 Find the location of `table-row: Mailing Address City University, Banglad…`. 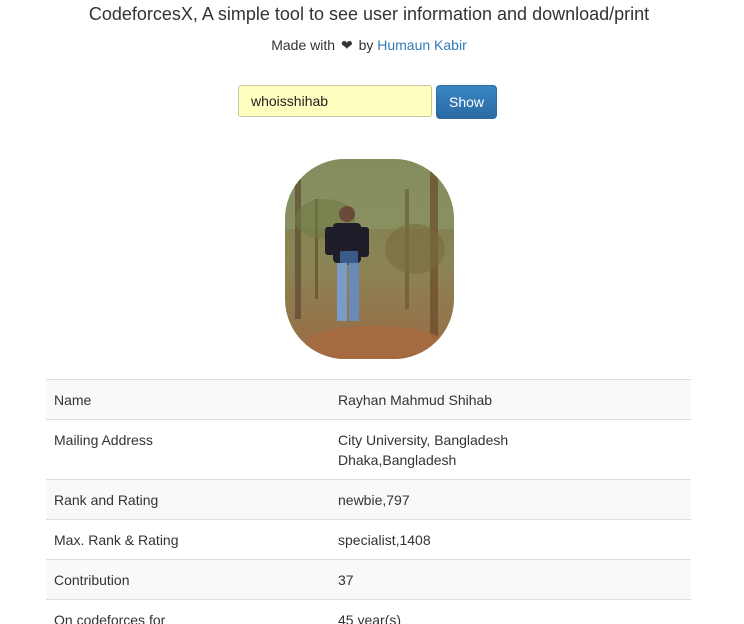

table-row: Mailing Address City University, Banglad… is located at coordinates (368, 449).